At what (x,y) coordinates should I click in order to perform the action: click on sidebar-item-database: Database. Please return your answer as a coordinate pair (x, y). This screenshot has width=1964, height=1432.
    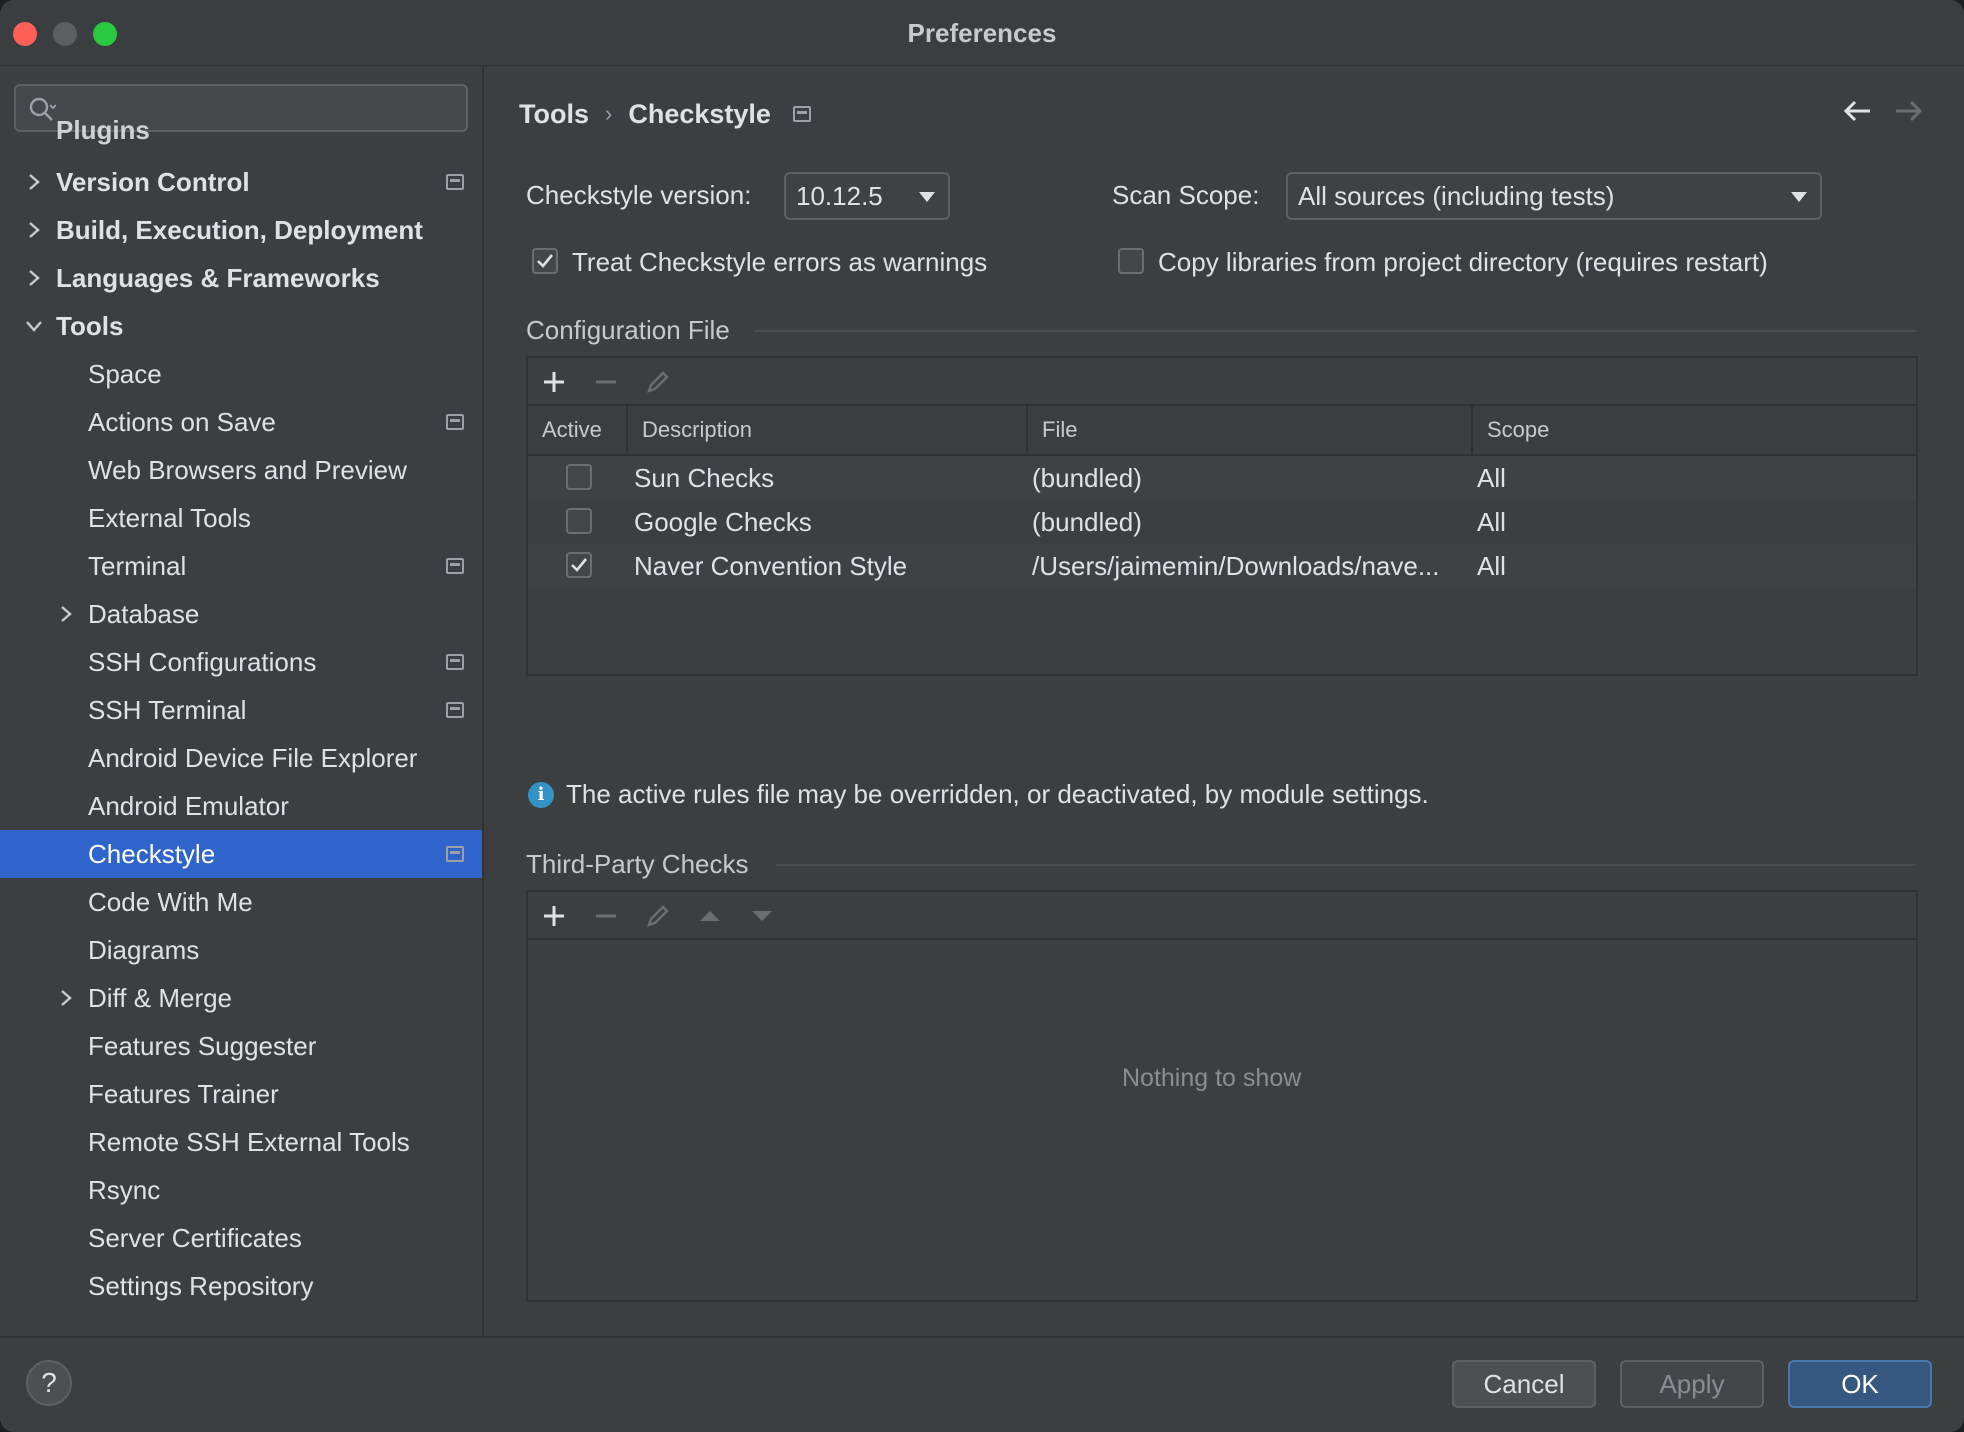
    Looking at the image, I should click on (241, 614).